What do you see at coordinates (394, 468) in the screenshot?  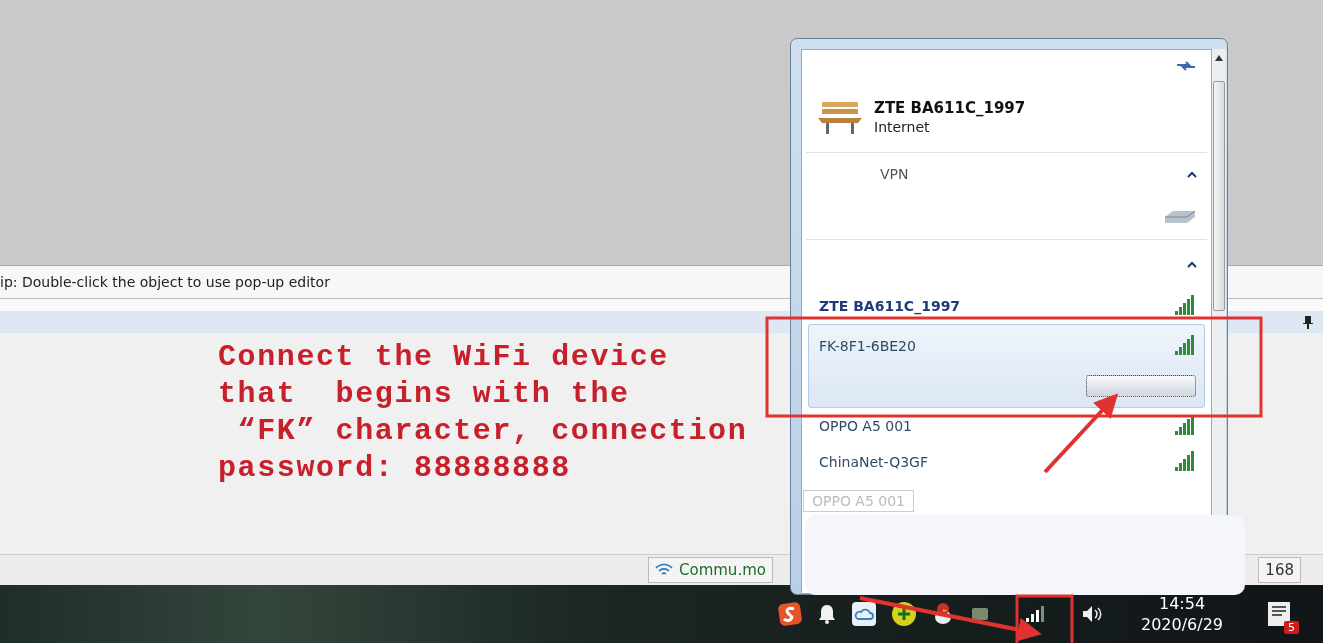 I see `instruction-text: password: 88888888` at bounding box center [394, 468].